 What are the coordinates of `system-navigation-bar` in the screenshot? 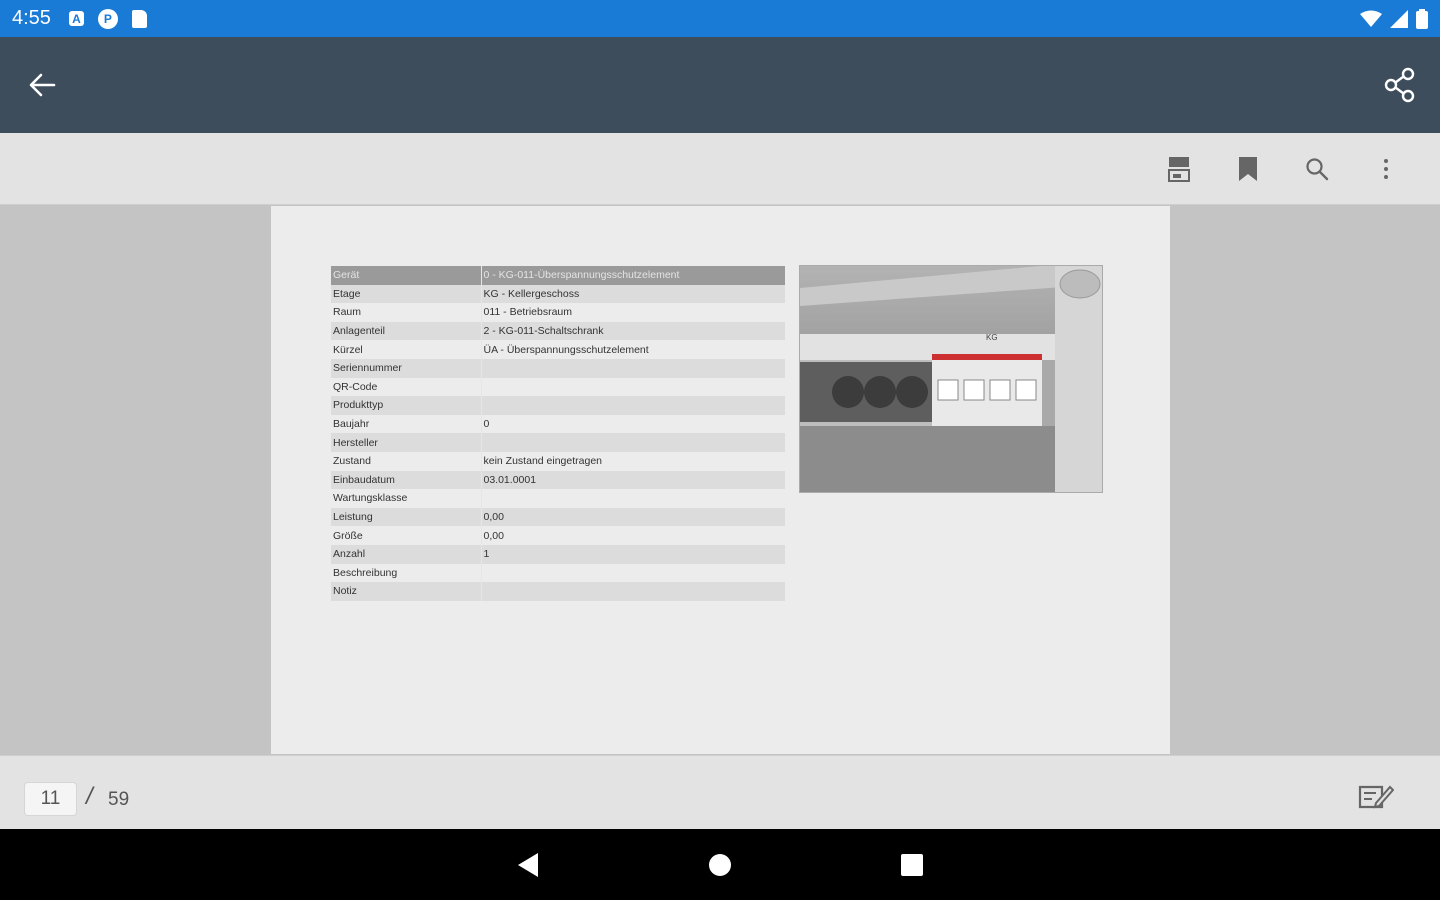 It's located at (720, 864).